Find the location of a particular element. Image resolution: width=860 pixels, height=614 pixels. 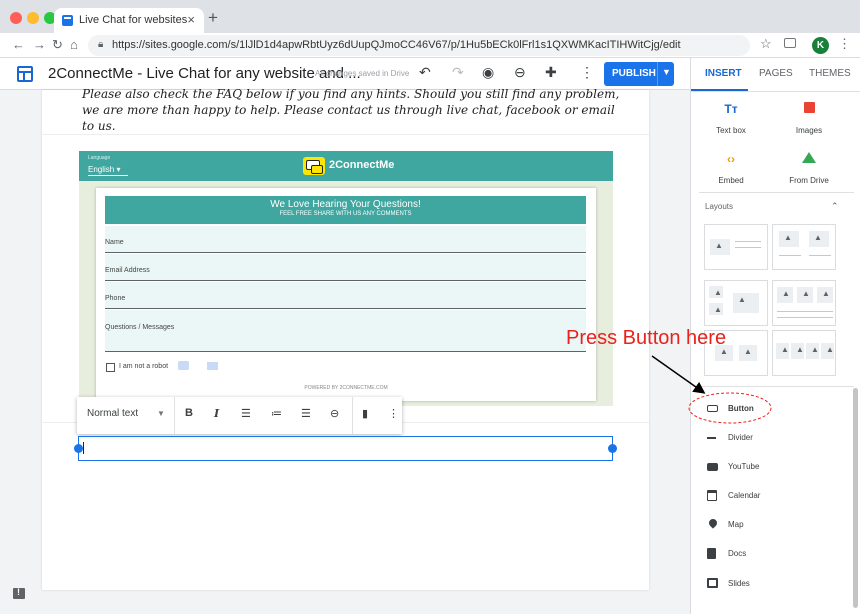

align-icon: ☰ is located at coordinates (246, 413).